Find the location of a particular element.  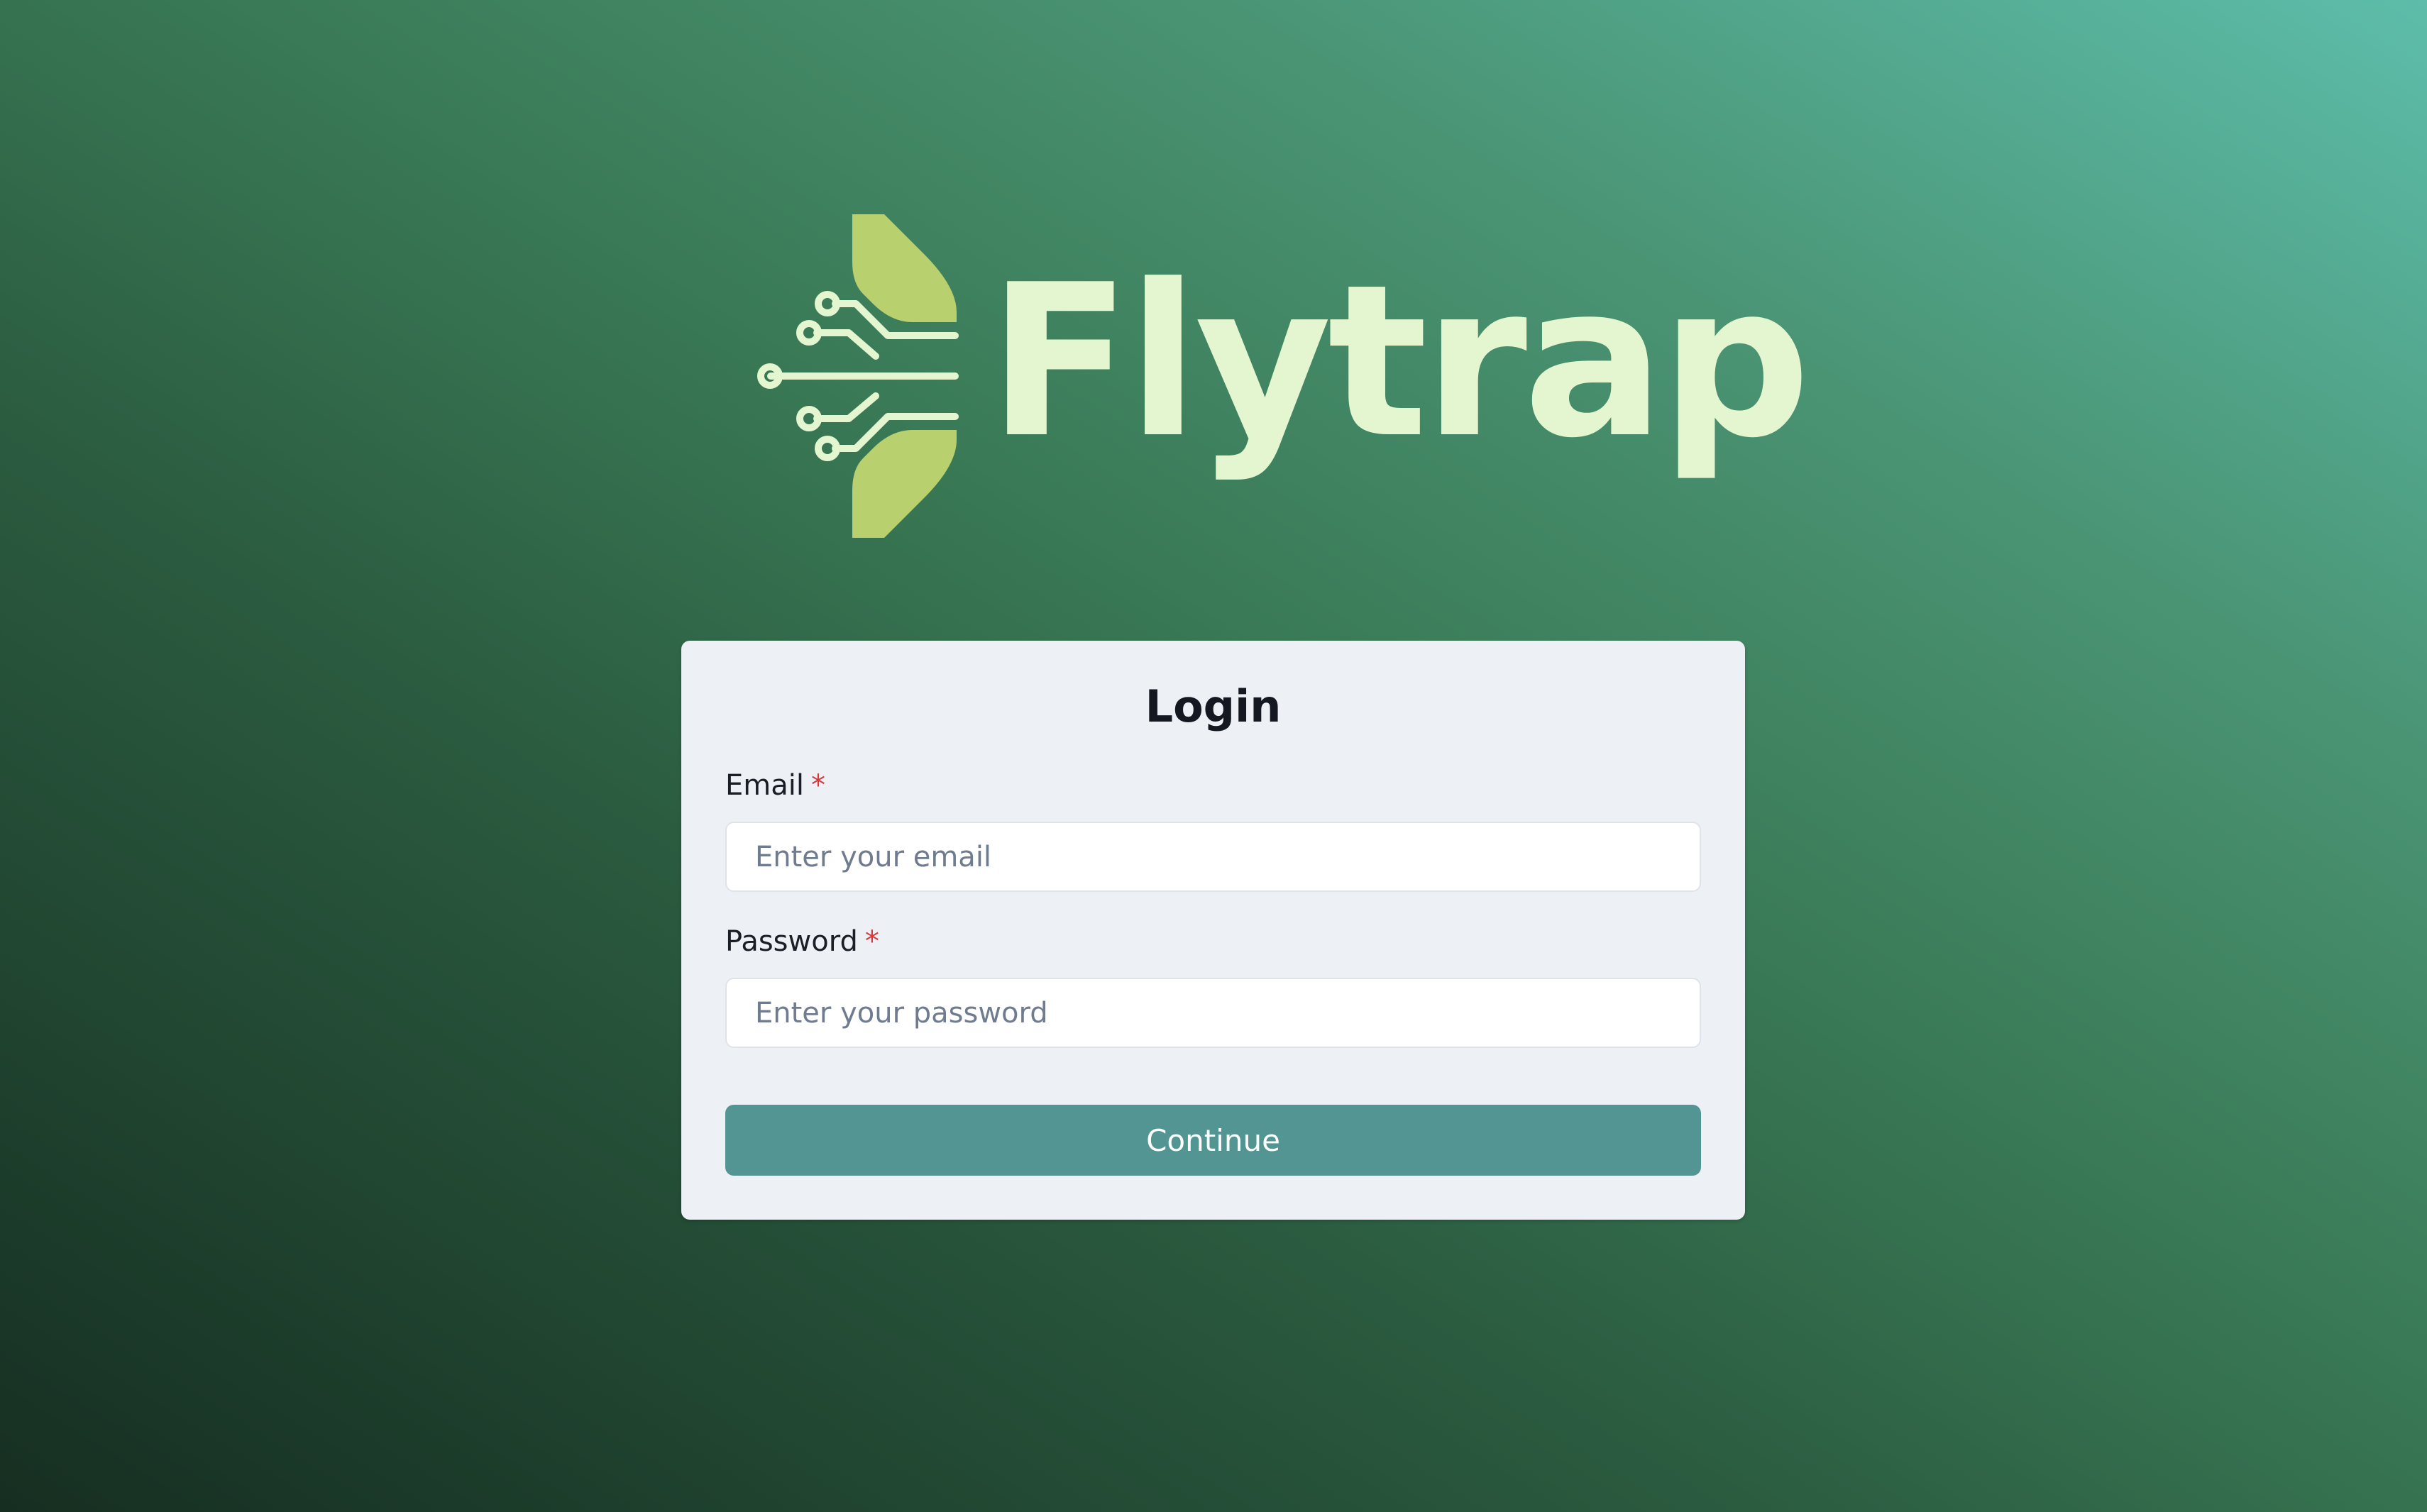

password-input is located at coordinates (1213, 1013).